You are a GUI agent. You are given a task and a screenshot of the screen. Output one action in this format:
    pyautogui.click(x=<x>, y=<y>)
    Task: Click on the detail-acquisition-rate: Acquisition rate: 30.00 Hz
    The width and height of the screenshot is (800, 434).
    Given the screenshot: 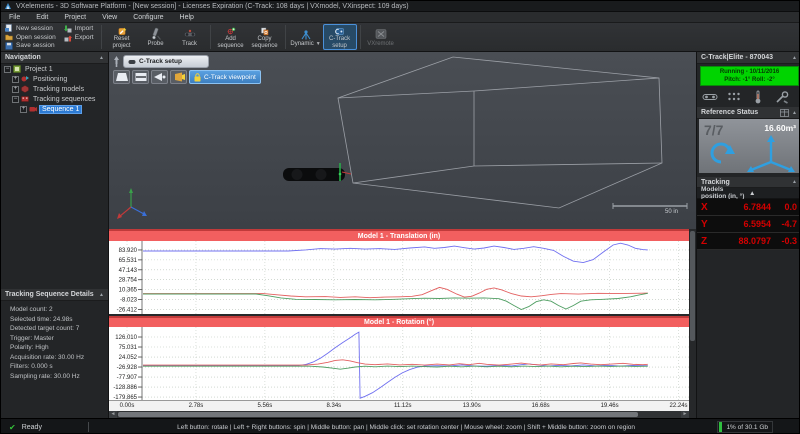 What is the action you would take?
    pyautogui.click(x=47, y=357)
    